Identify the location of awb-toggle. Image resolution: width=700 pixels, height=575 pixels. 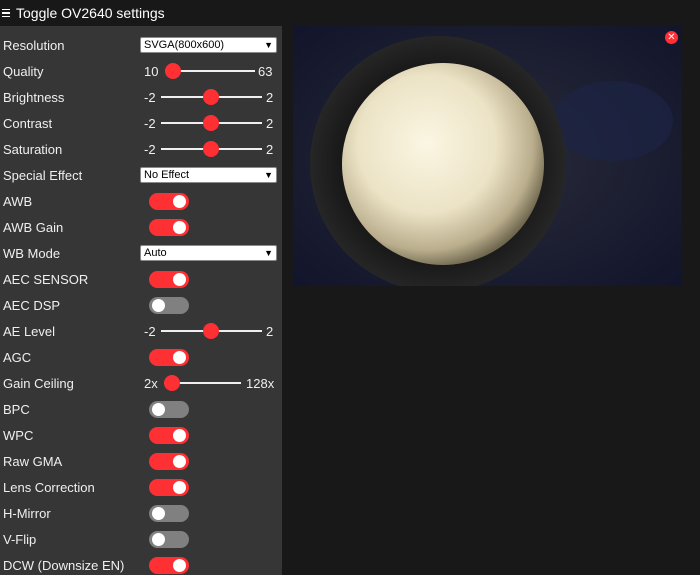
(169, 201).